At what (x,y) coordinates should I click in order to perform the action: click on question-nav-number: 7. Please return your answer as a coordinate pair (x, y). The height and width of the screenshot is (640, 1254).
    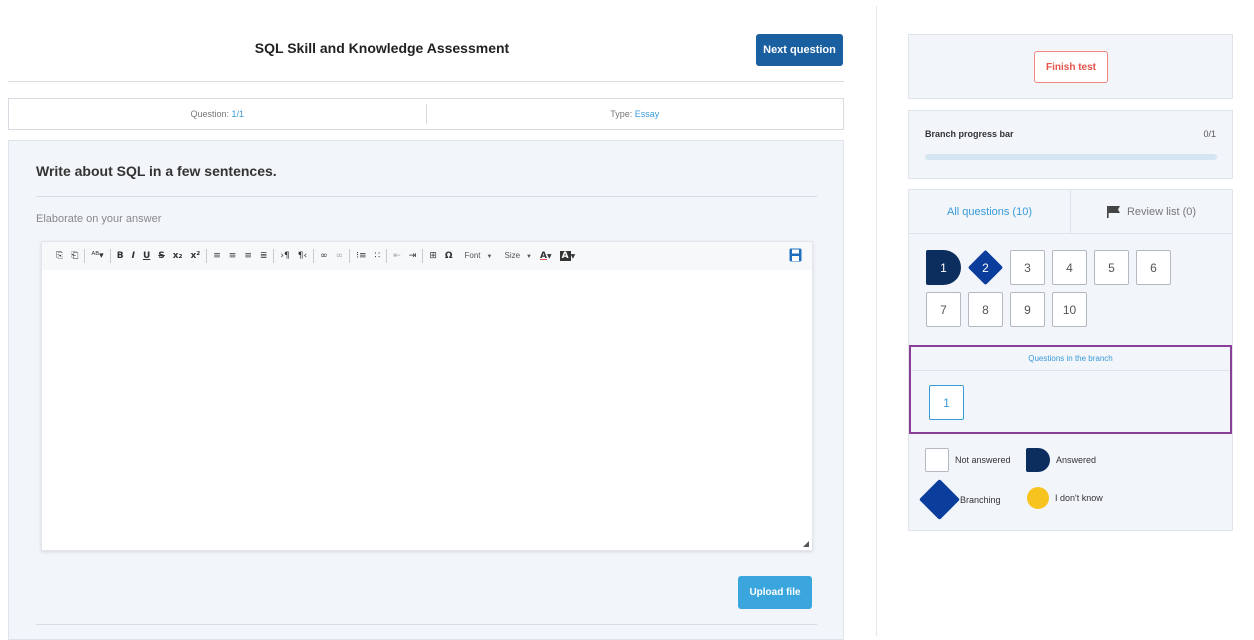
    Looking at the image, I should click on (943, 309).